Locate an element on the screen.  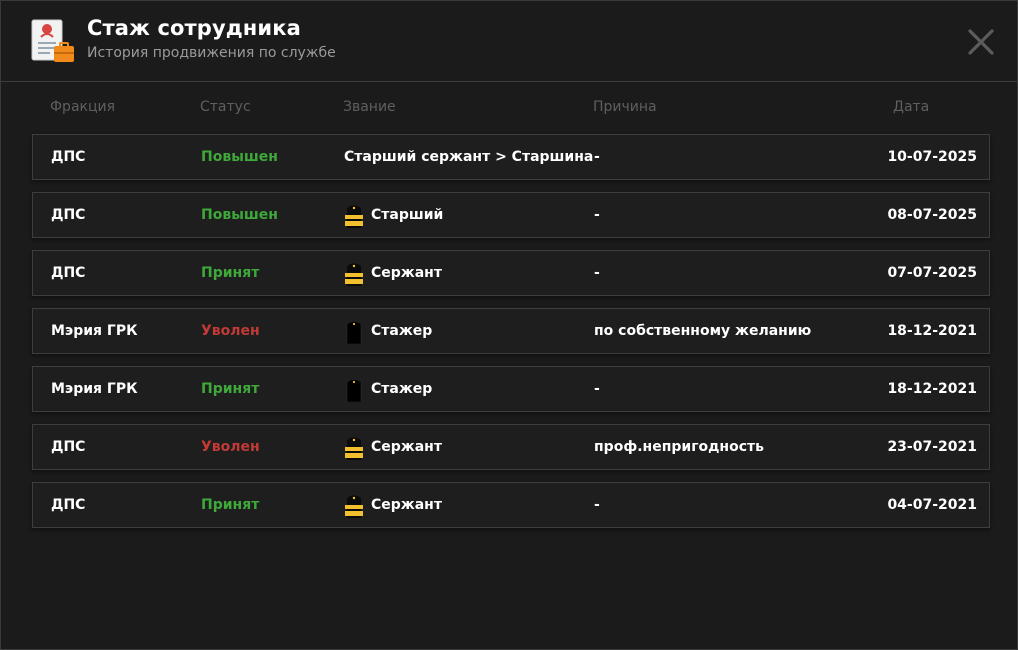
personnel-file-icon is located at coordinates (52, 40).